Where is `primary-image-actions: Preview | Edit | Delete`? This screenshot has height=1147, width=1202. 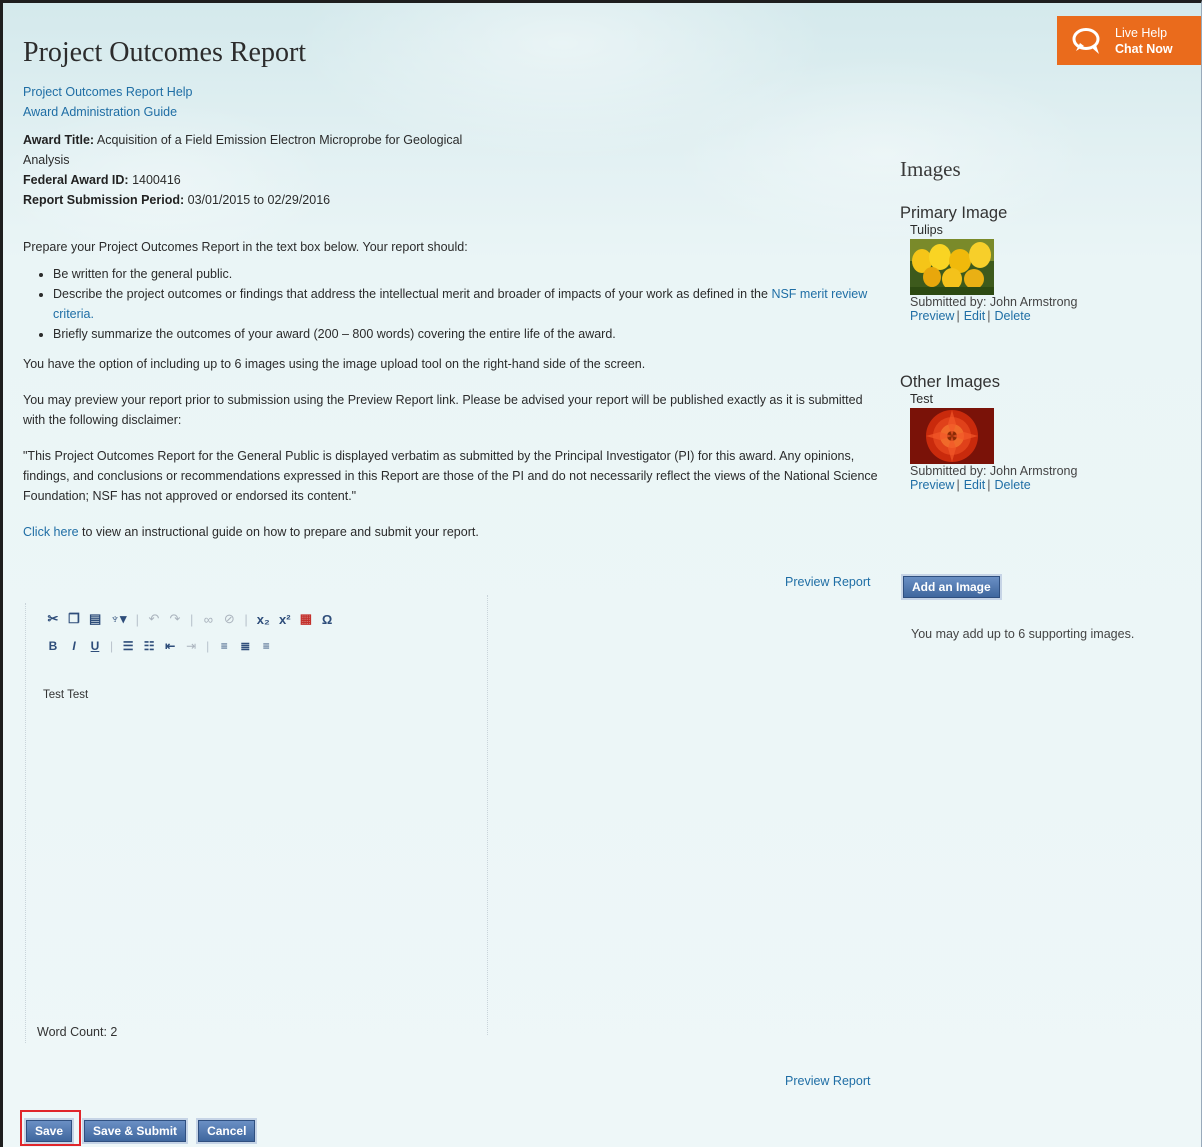
primary-image-actions: Preview | Edit | Delete is located at coordinates (970, 316).